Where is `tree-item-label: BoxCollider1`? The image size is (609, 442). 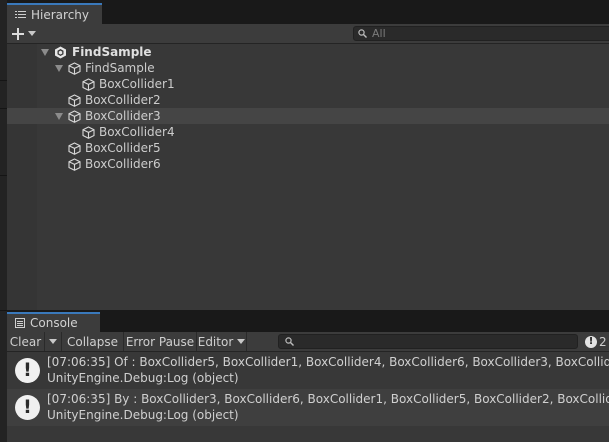 tree-item-label: BoxCollider1 is located at coordinates (137, 84).